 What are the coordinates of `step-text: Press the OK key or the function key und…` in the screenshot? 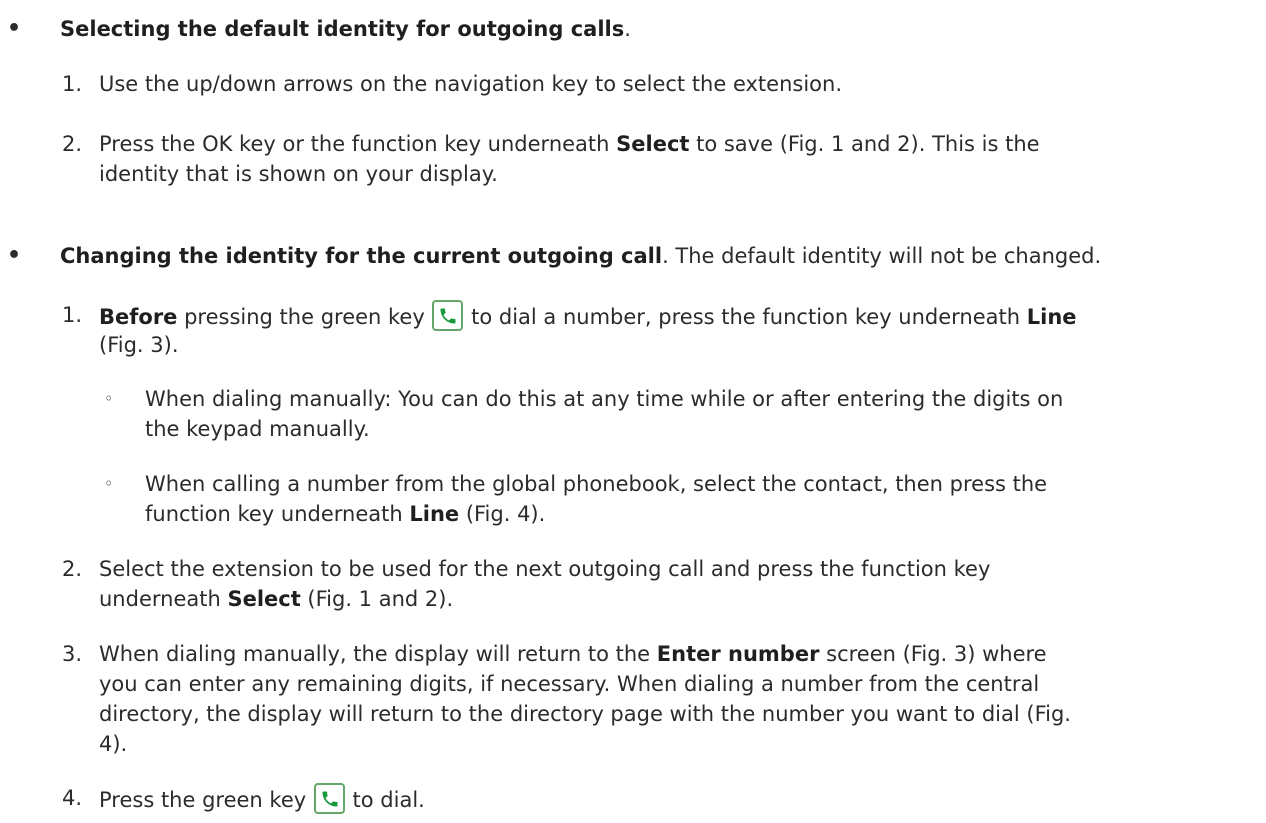 It's located at (569, 144).